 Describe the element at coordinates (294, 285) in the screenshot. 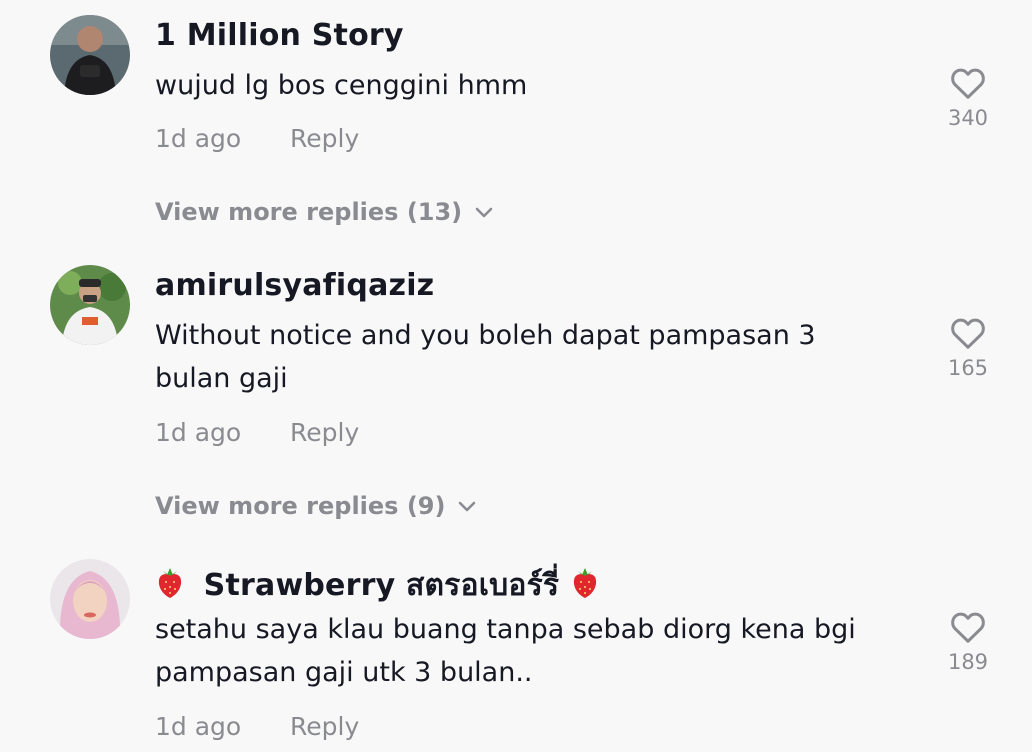

I see `username: amirulsyafiqaziz` at that location.